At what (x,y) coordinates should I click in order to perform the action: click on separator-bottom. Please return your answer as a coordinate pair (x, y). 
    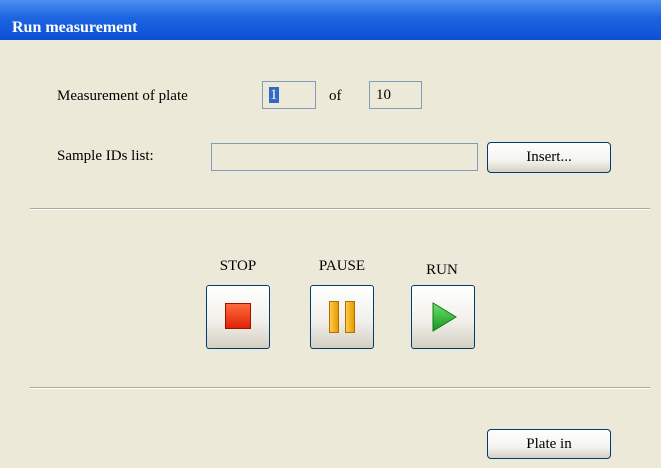
    Looking at the image, I should click on (340, 388).